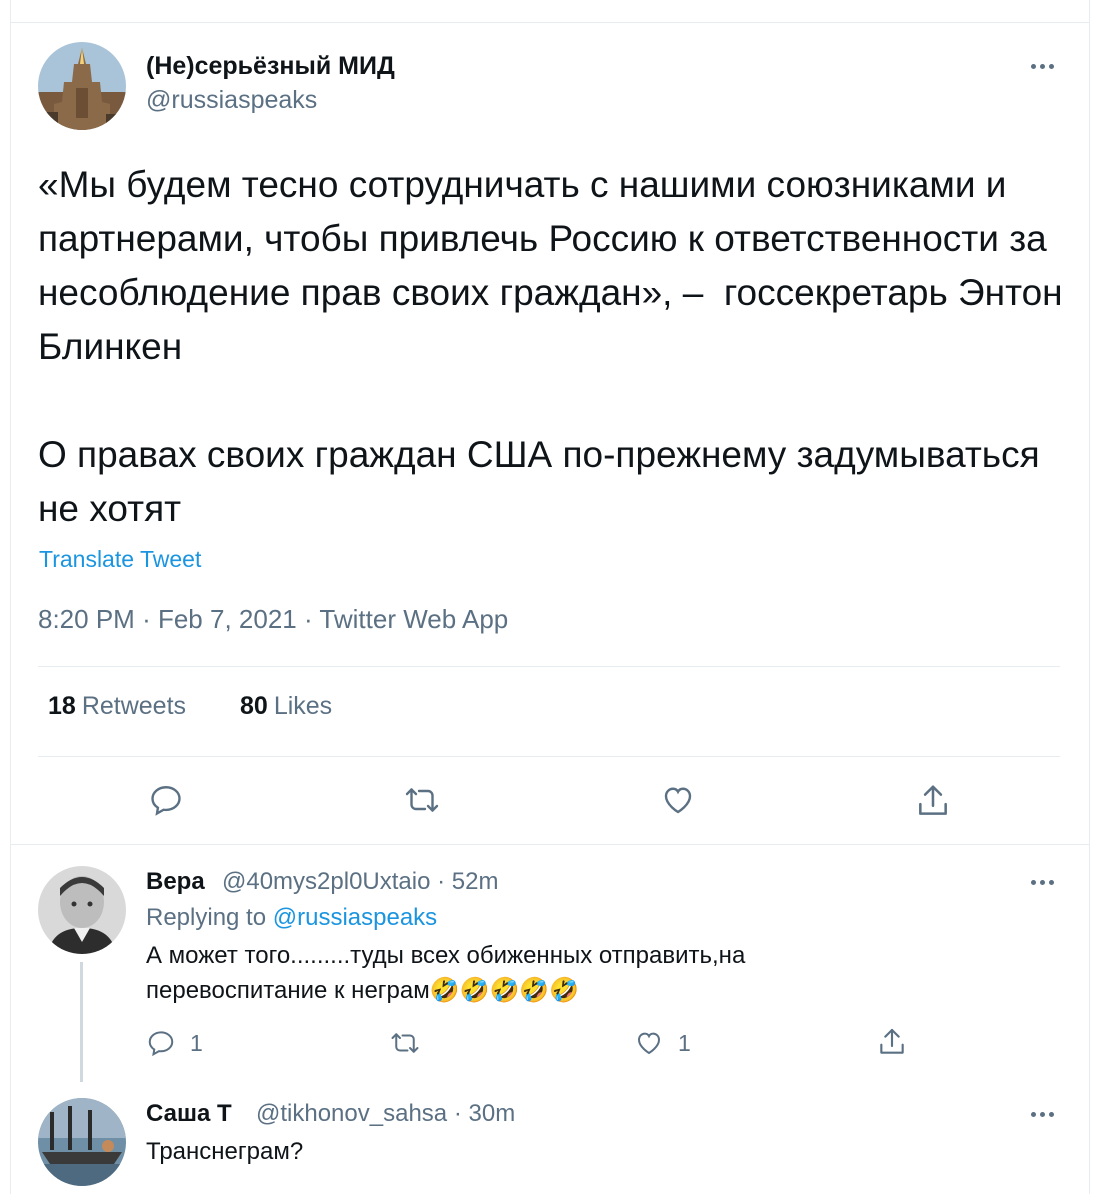  I want to click on reply-handle-text: @40mys2pl0Uxtaio, so click(326, 881).